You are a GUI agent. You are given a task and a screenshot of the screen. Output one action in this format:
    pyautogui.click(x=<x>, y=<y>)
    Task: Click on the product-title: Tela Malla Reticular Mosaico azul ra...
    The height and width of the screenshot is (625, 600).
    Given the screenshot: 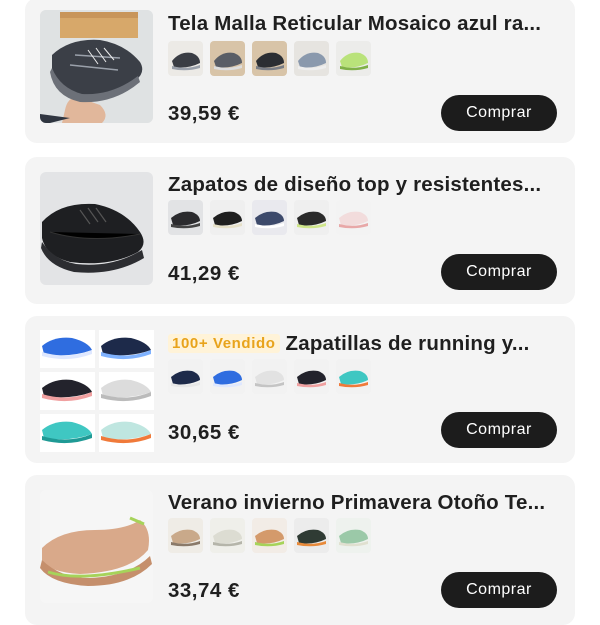 What is the action you would take?
    pyautogui.click(x=365, y=24)
    